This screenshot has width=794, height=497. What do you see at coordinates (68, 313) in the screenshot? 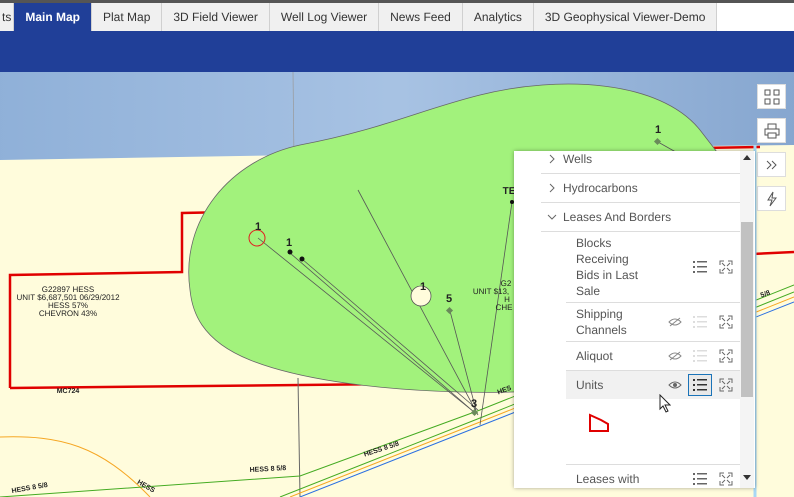
I see `map-label: CHEVRON 43%` at bounding box center [68, 313].